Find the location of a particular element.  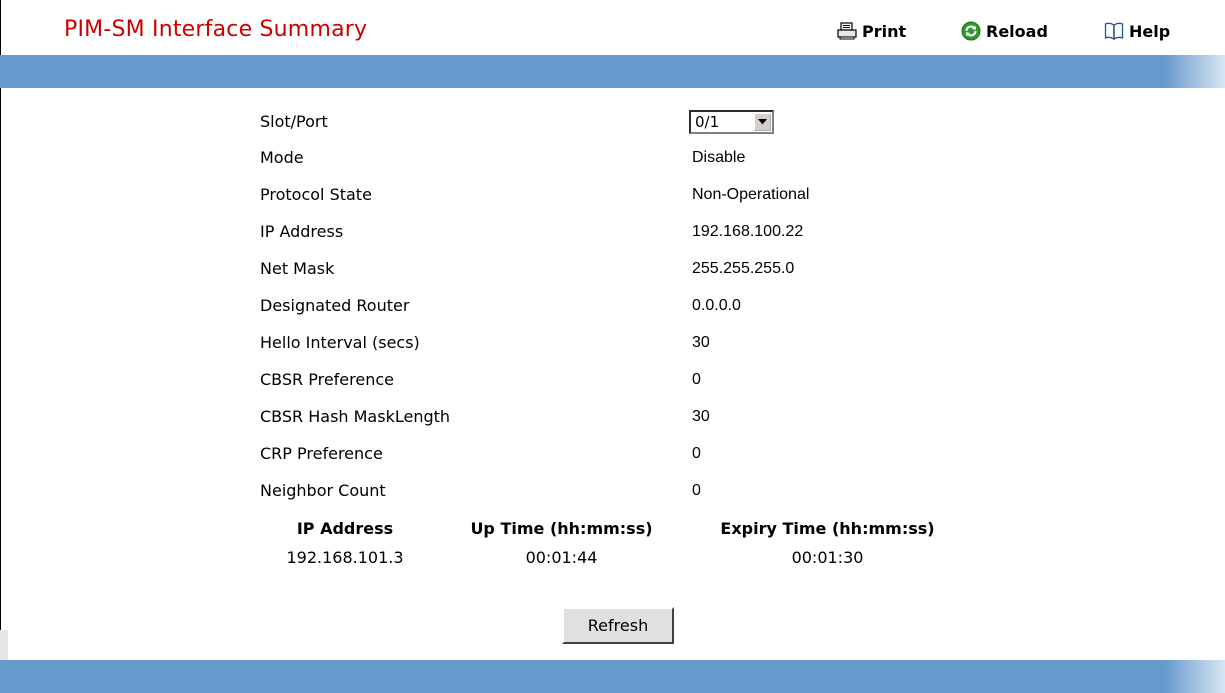

neighbor-count-label: Neighbor Count is located at coordinates (323, 490).